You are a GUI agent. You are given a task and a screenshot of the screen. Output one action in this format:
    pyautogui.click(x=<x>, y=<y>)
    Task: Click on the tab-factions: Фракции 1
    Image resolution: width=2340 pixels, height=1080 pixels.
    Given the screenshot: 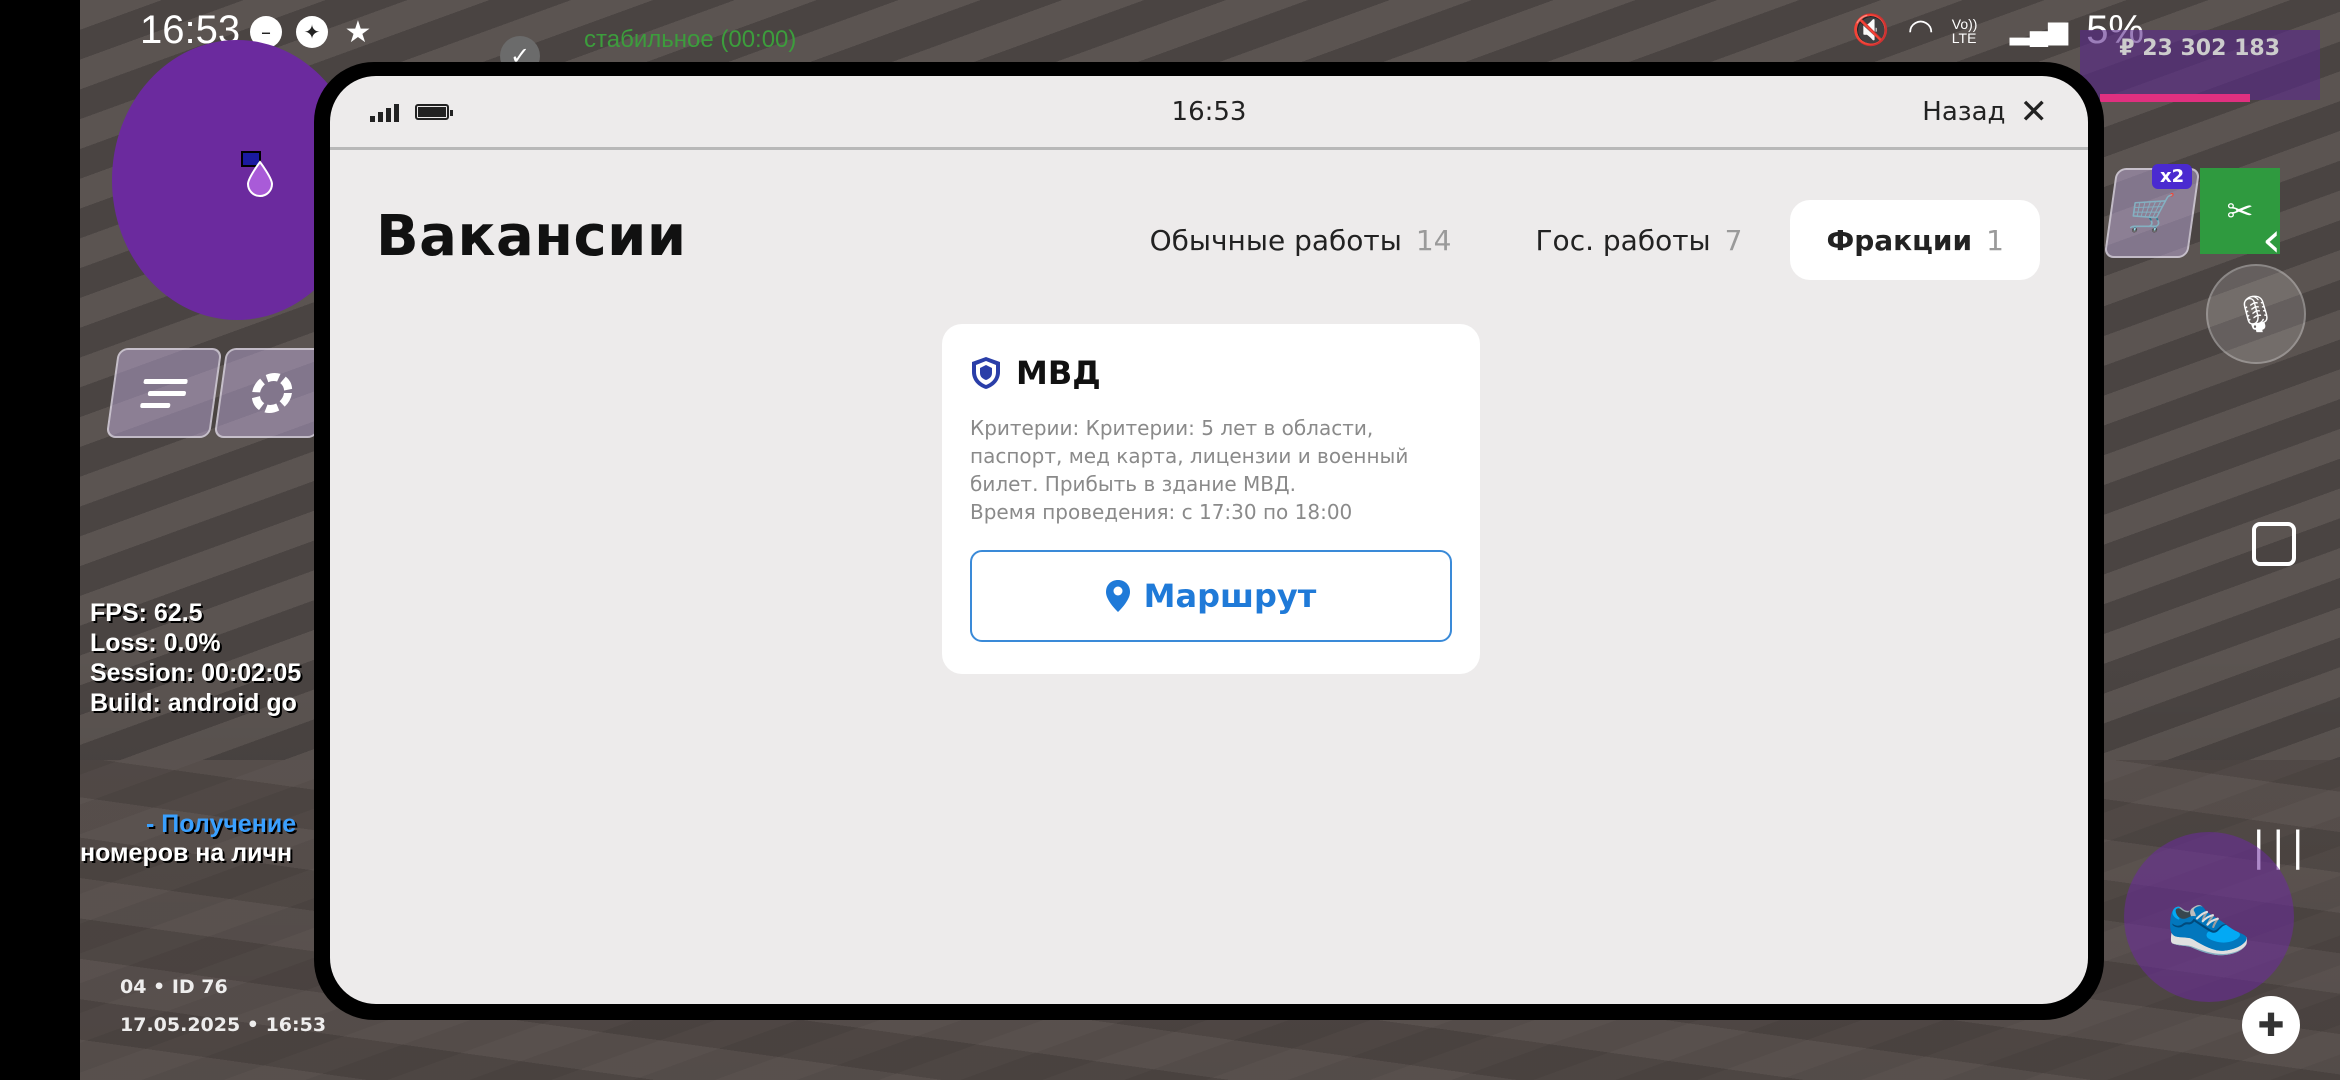 What is the action you would take?
    pyautogui.click(x=1915, y=240)
    